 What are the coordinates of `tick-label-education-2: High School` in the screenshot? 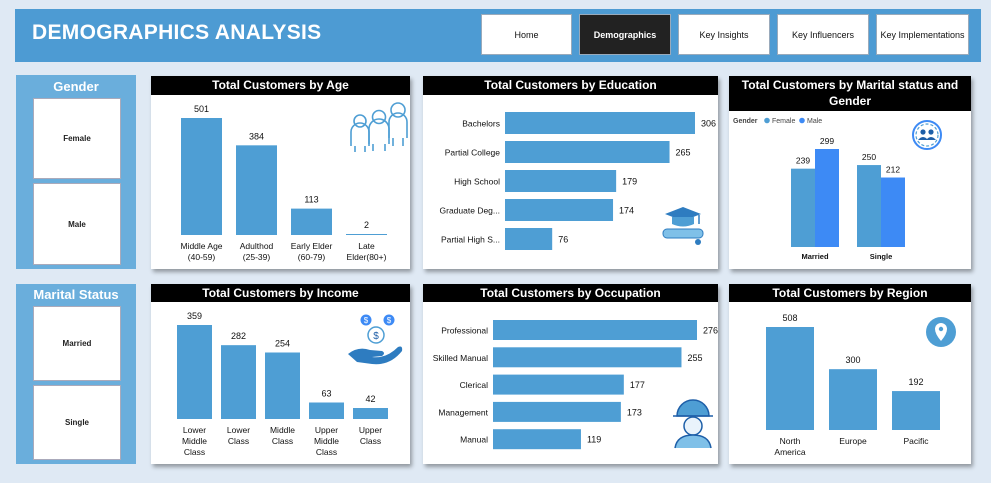 It's located at (477, 182).